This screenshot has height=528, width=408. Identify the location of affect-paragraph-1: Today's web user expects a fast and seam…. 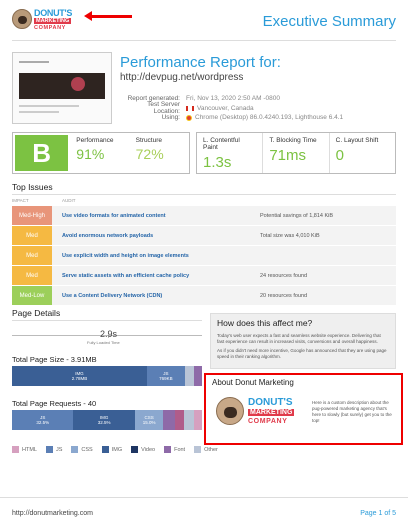
(299, 338).